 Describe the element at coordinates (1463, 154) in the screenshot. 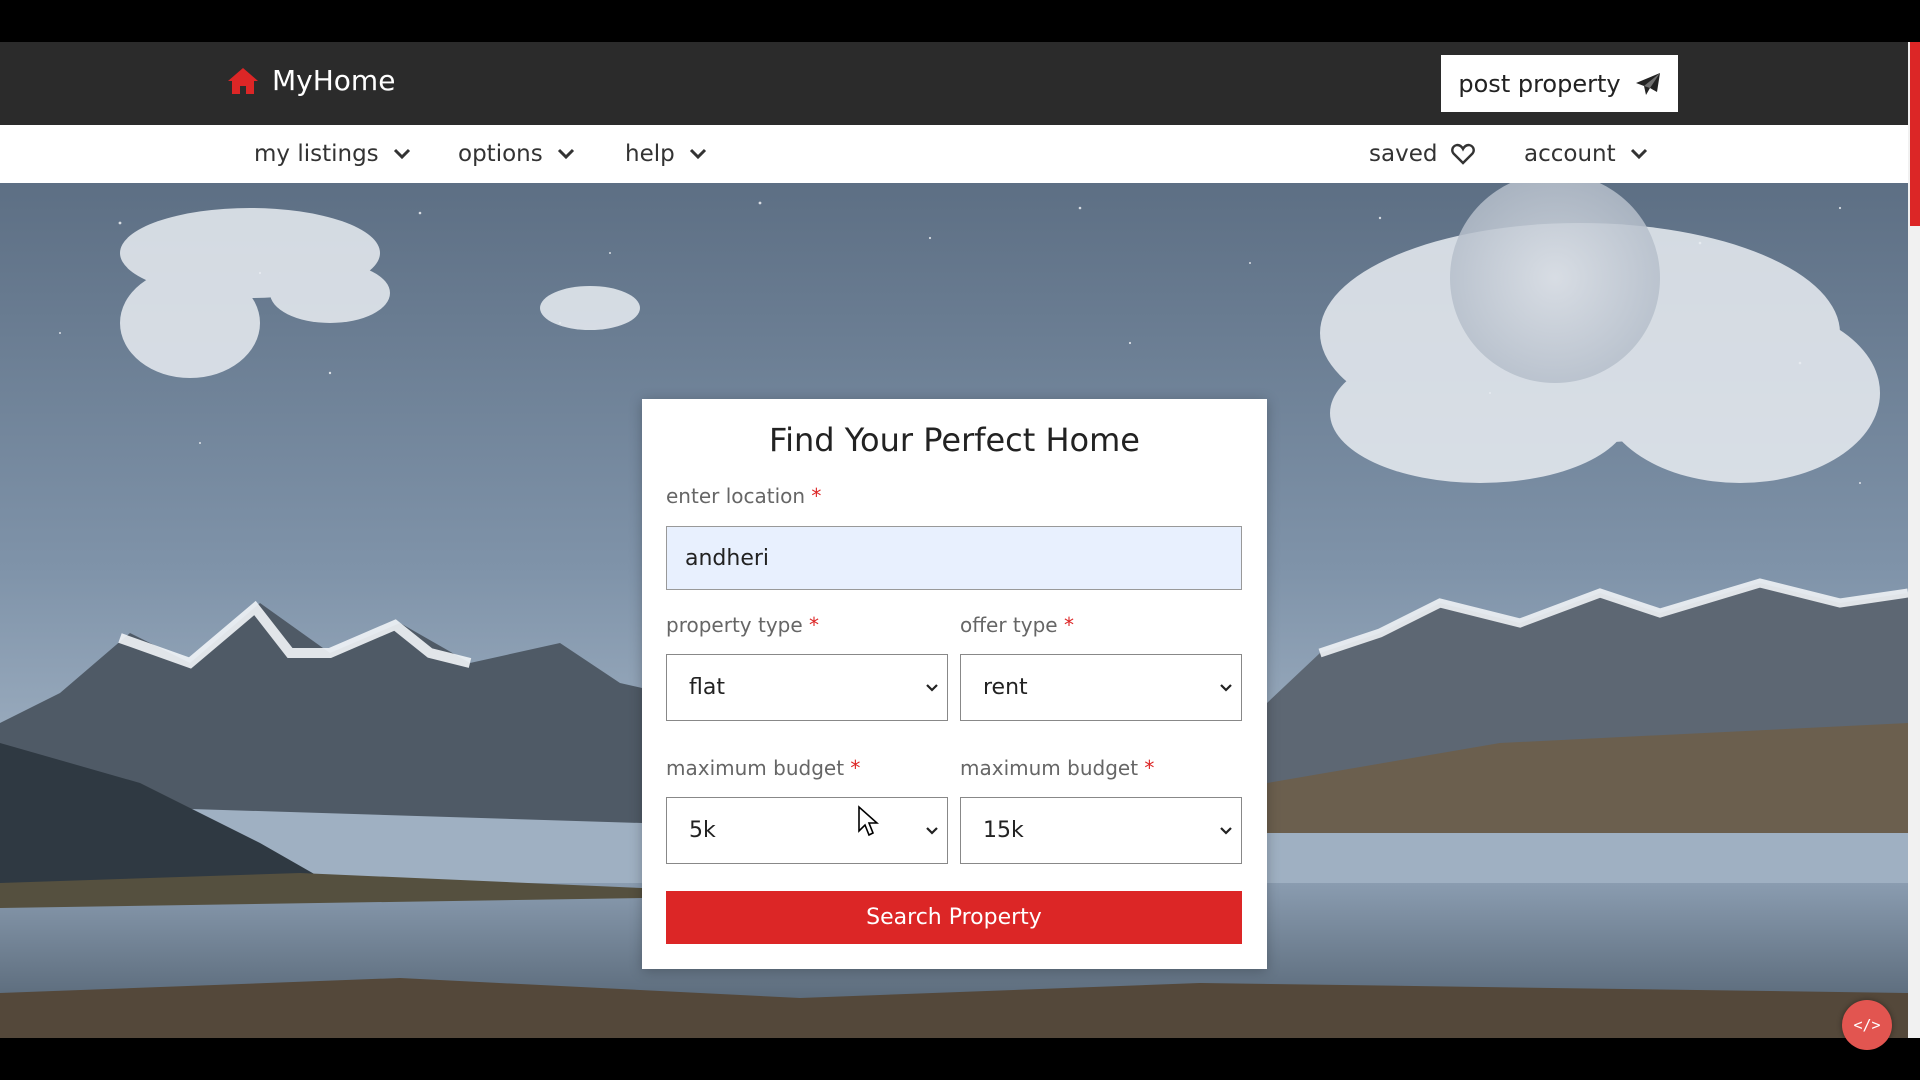

I see `heart-icon` at that location.